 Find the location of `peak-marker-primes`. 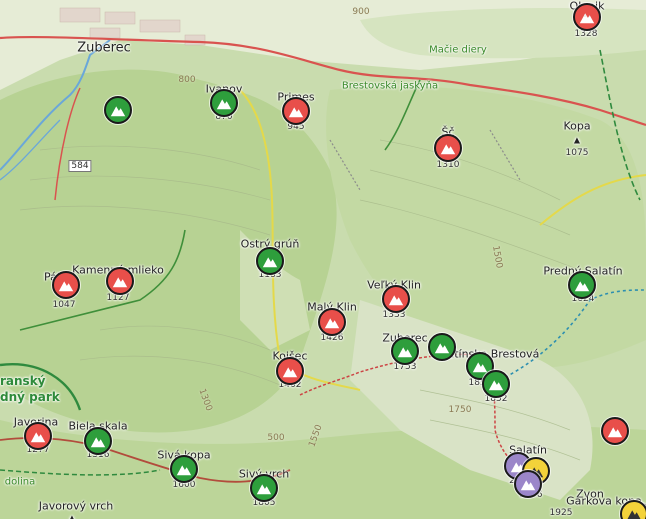

peak-marker-primes is located at coordinates (296, 111).